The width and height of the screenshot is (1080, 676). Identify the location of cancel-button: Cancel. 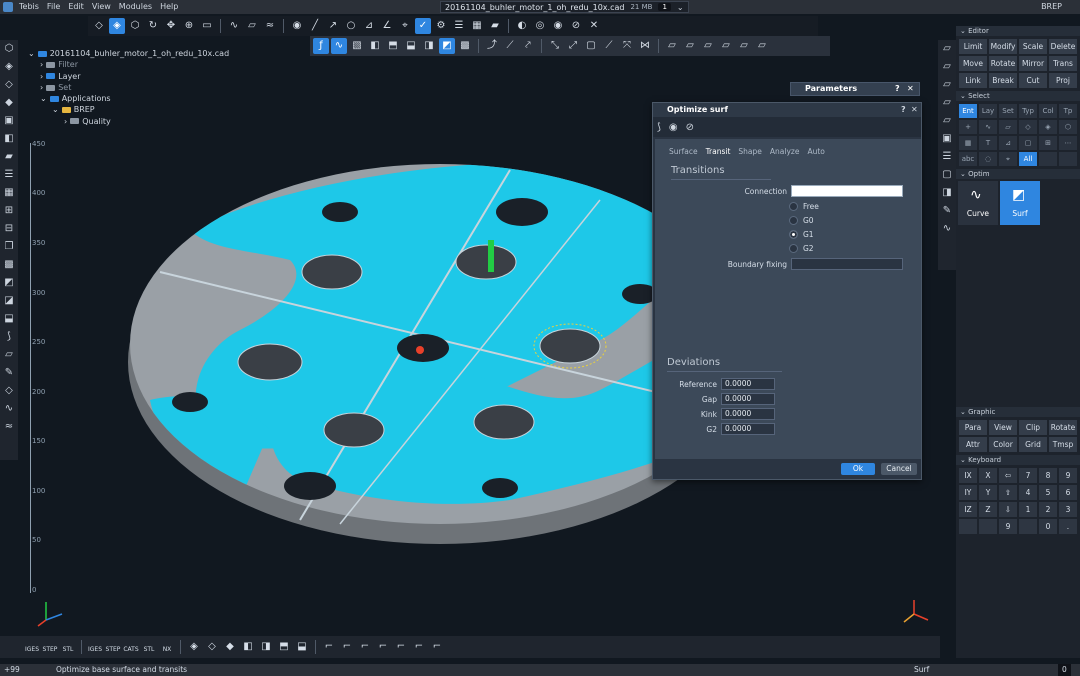
(899, 469).